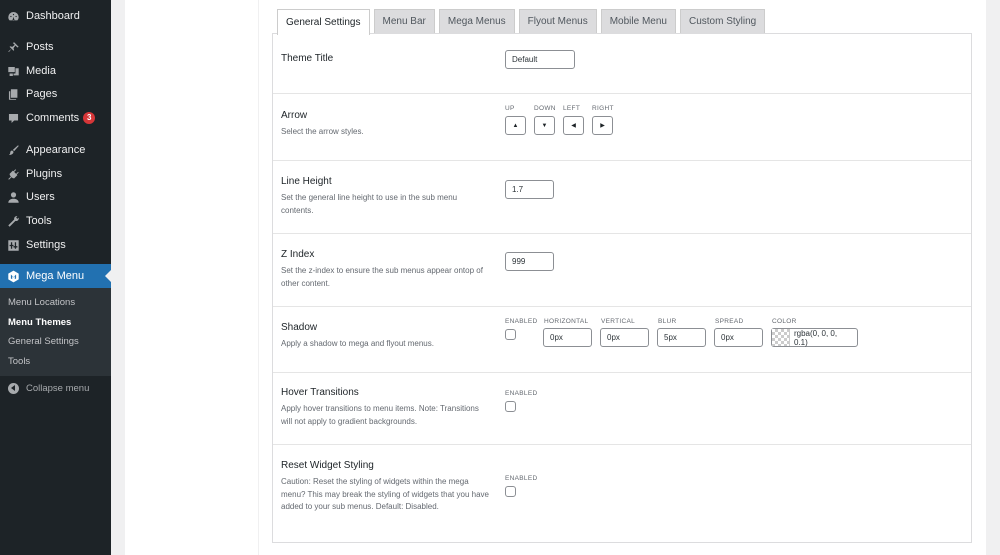 This screenshot has width=1000, height=555. Describe the element at coordinates (298, 254) in the screenshot. I see `z-index-label: Z Index` at that location.